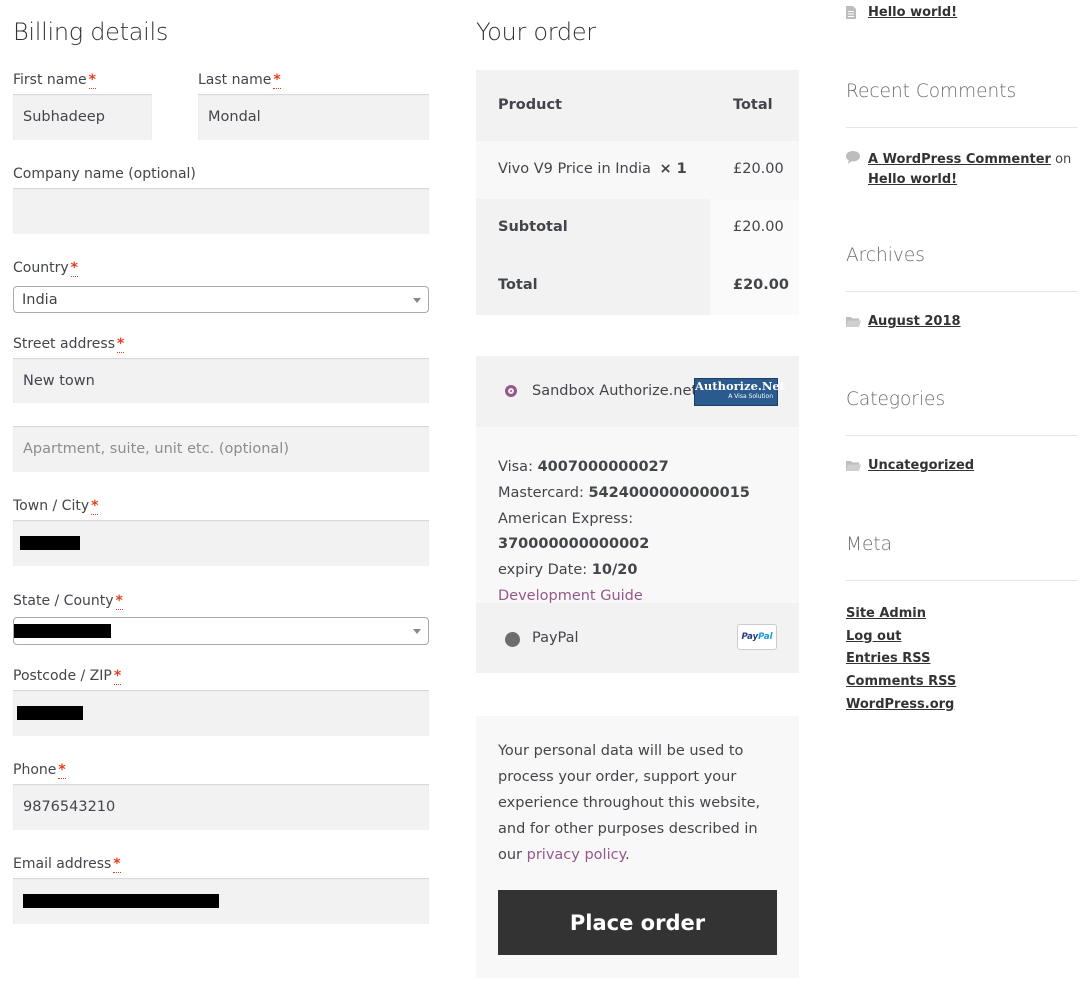 This screenshot has width=1089, height=984. What do you see at coordinates (221, 299) in the screenshot?
I see `country-select: India` at bounding box center [221, 299].